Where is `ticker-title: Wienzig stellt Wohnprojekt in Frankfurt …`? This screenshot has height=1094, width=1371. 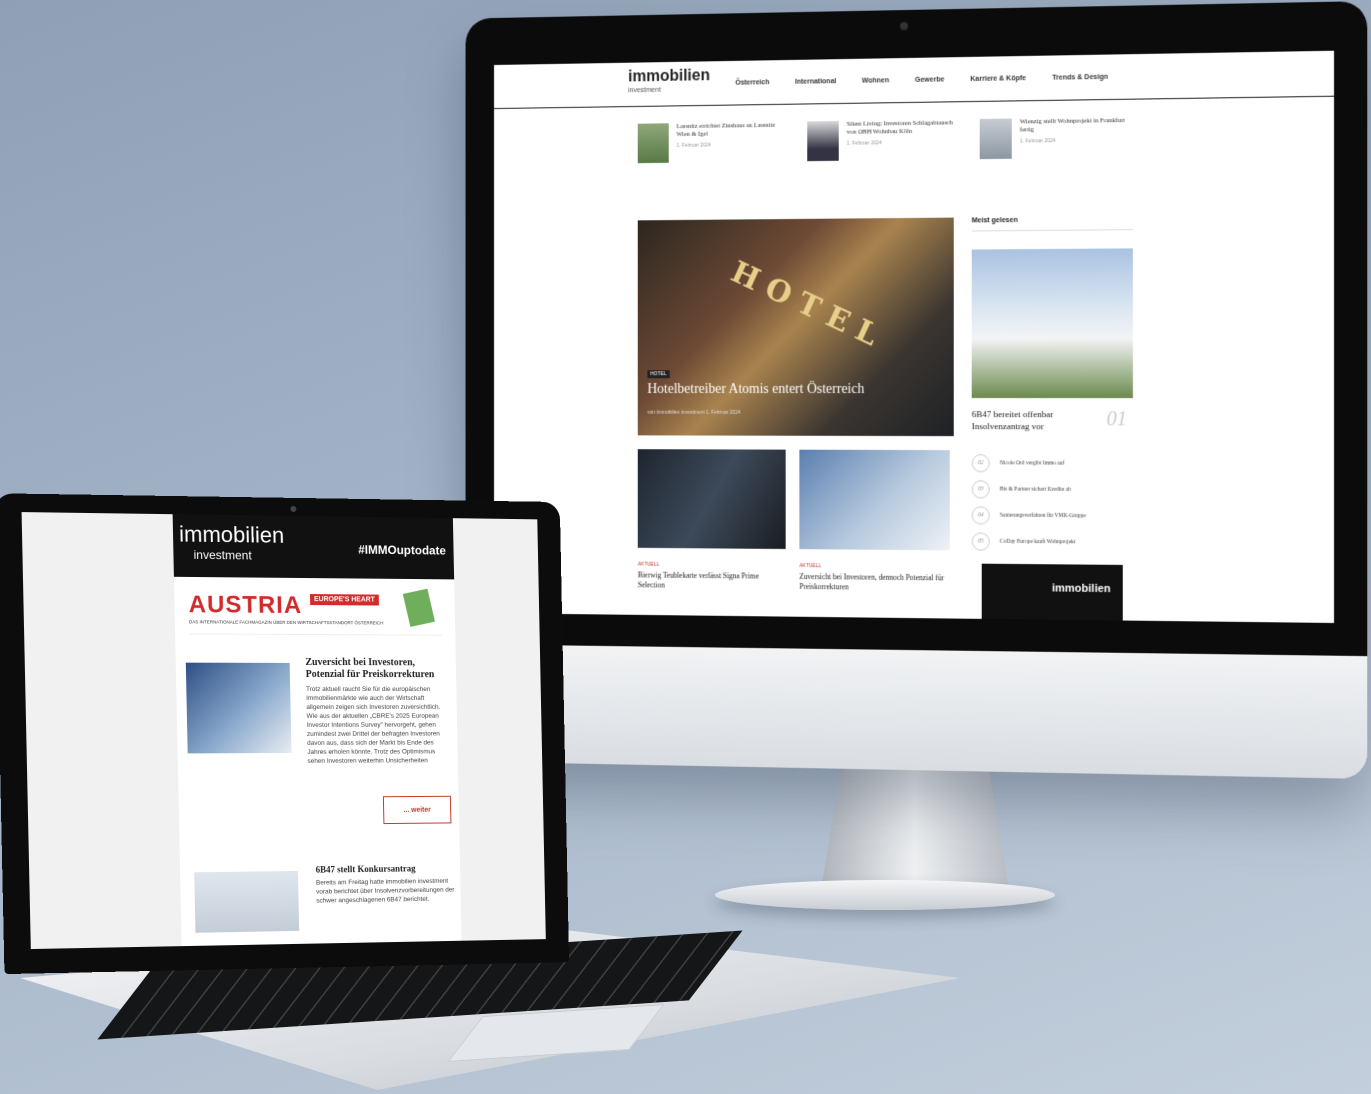 ticker-title: Wienzig stellt Wohnprojekt in Frankfurt … is located at coordinates (1075, 126).